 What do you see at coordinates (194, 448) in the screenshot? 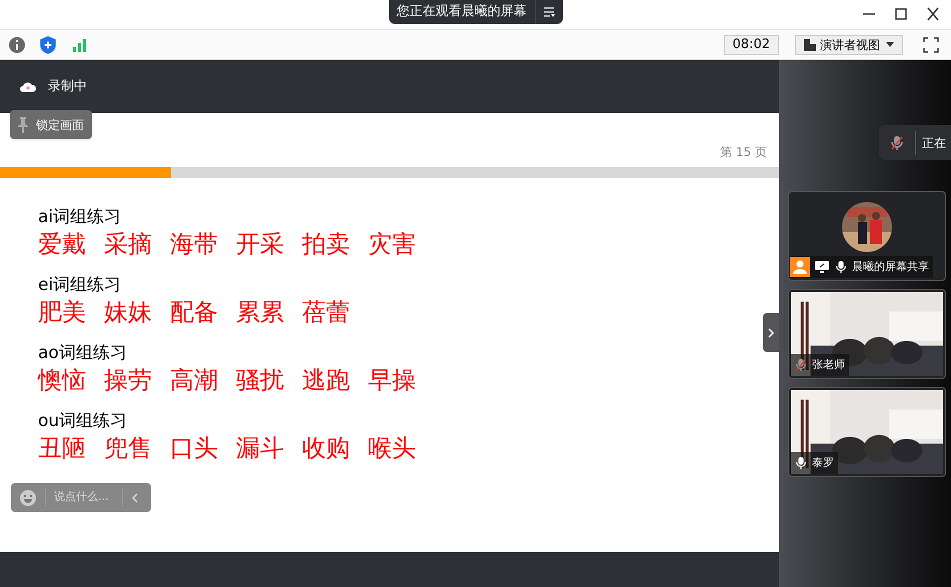
I see `word: 口头` at bounding box center [194, 448].